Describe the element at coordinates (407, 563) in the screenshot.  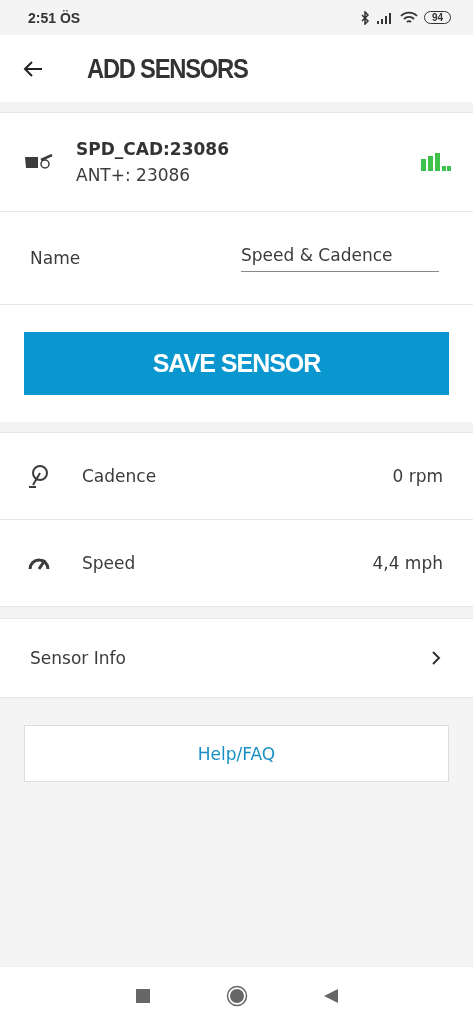
I see `reading-value: 4,4 mph` at that location.